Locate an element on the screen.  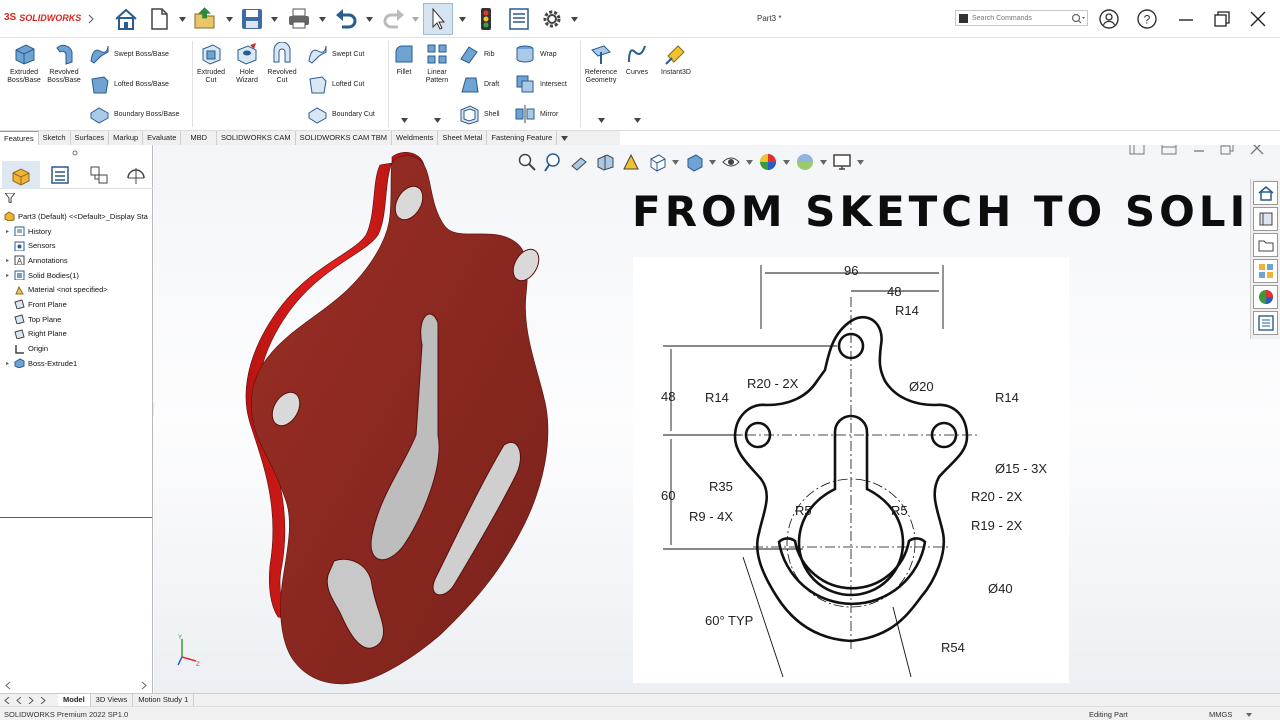
section-view-button is located at coordinates (605, 162).